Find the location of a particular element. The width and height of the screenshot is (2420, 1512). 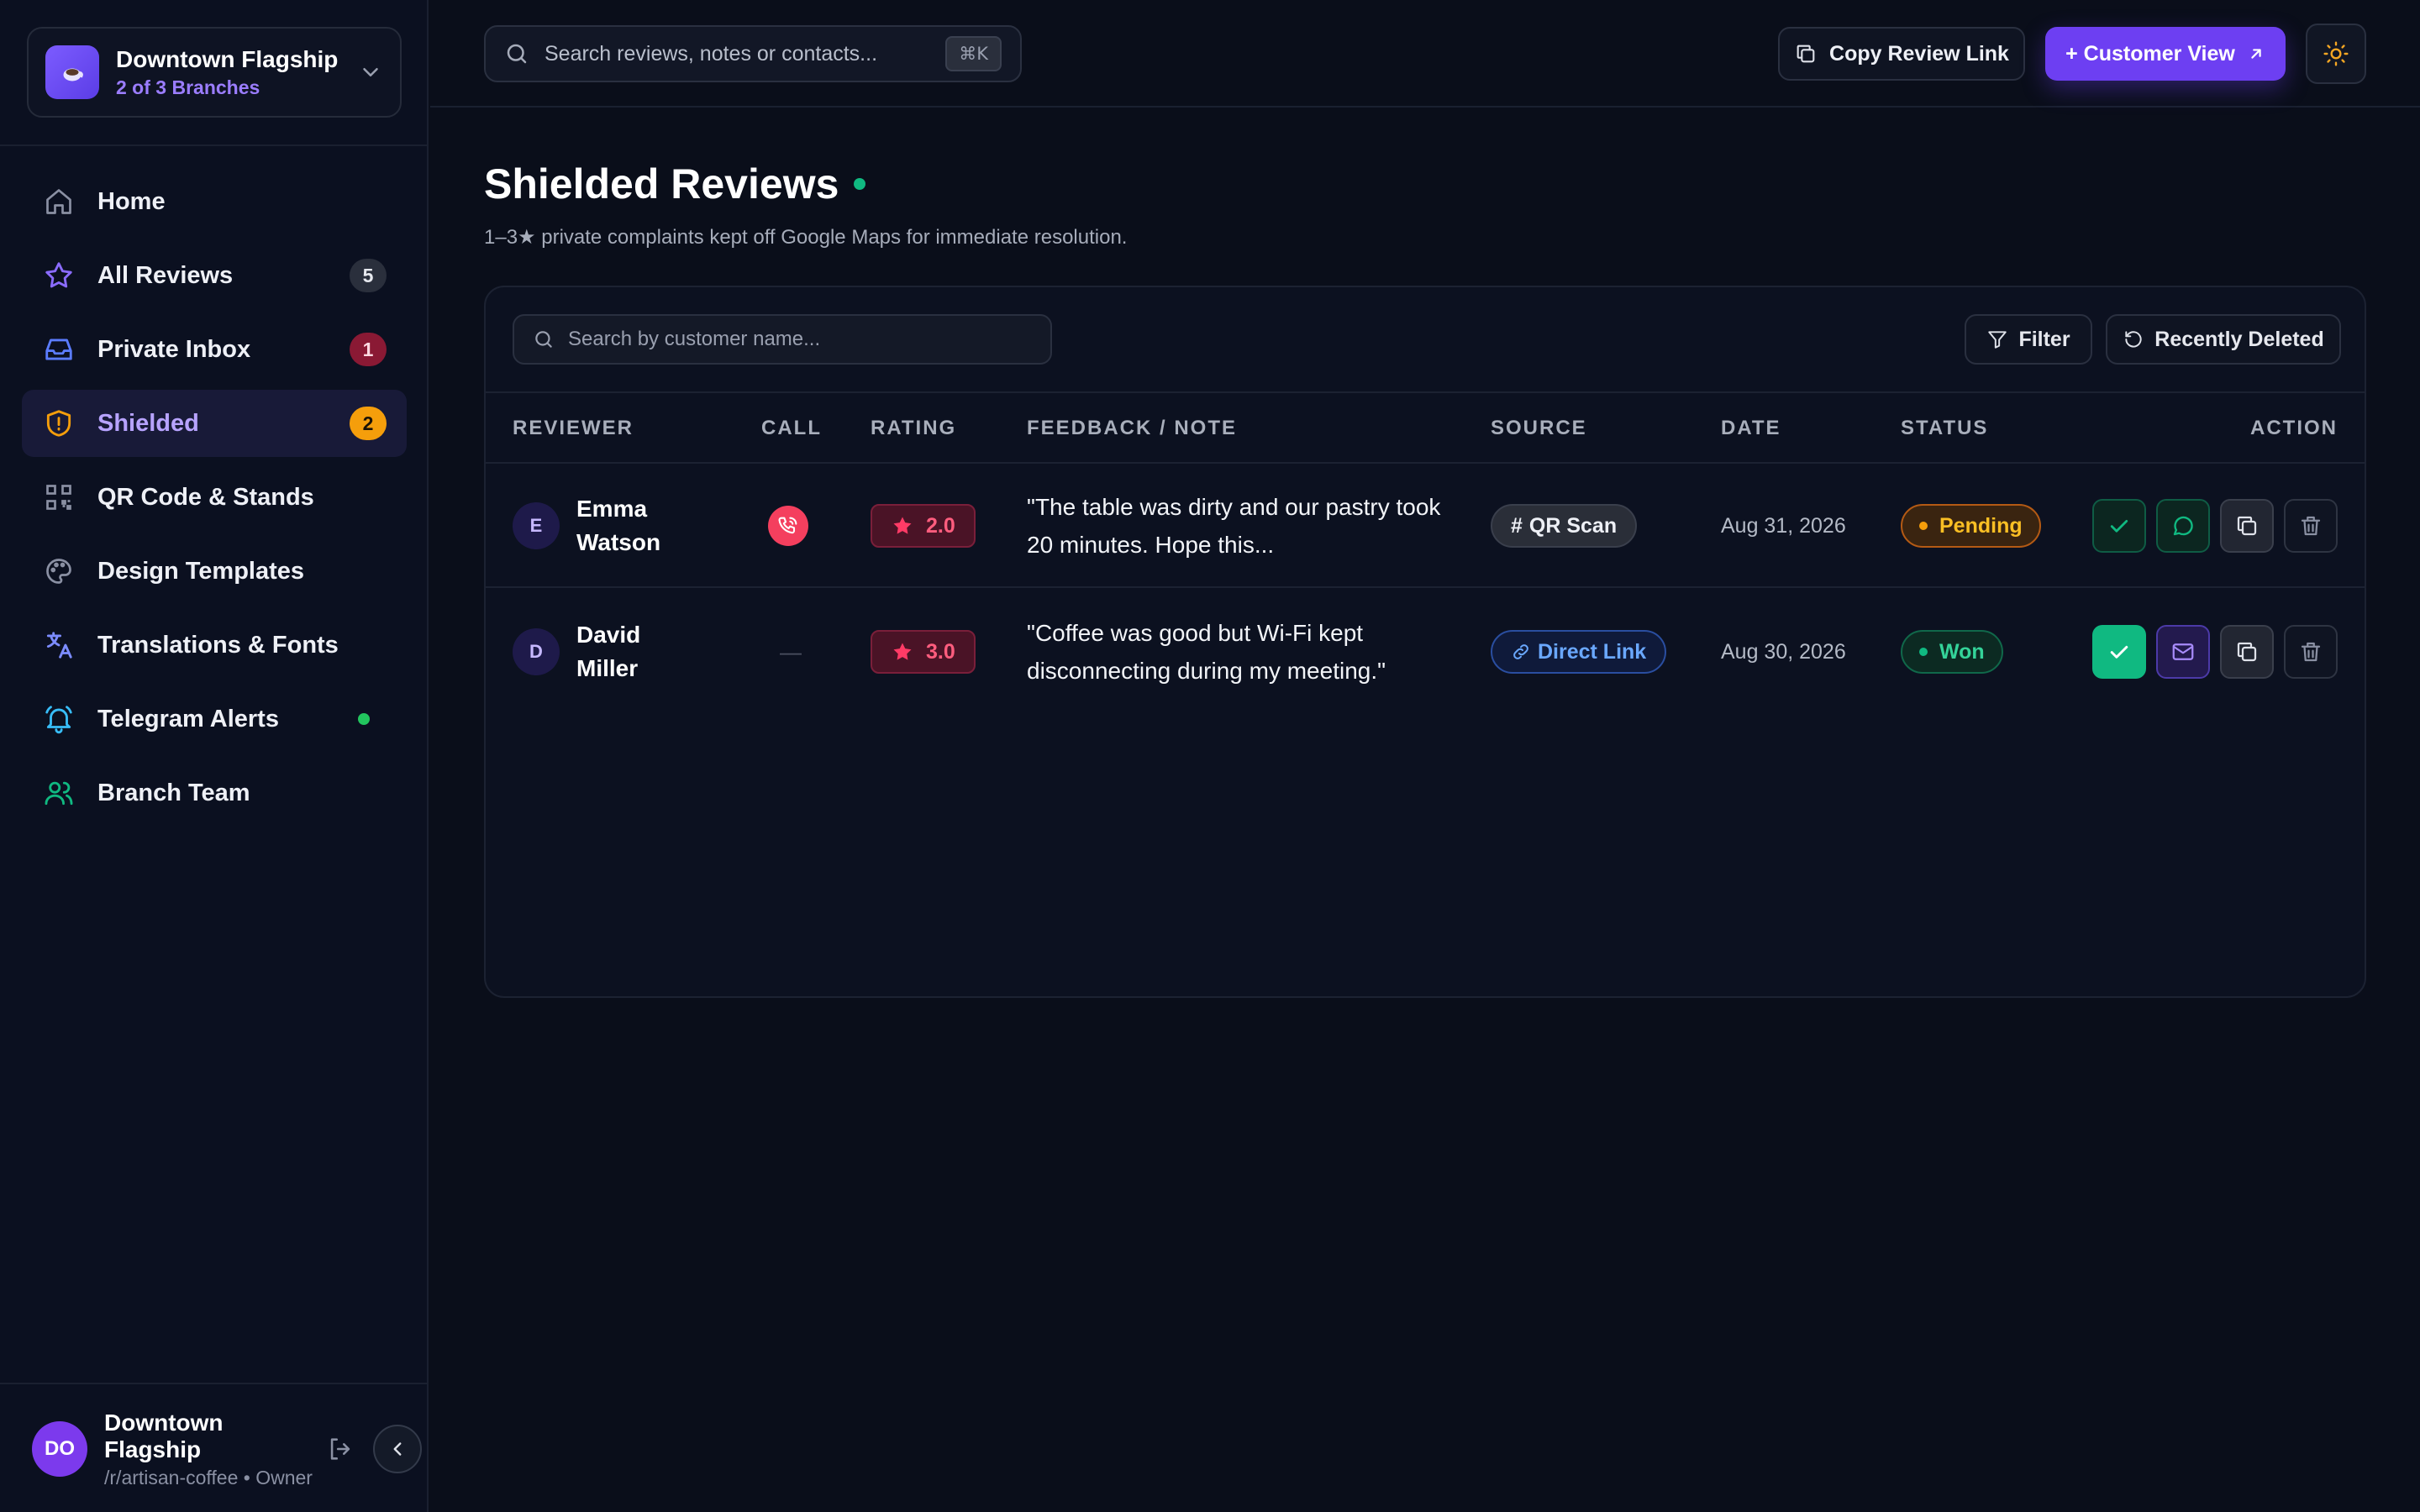

sun-icon is located at coordinates (2336, 53).